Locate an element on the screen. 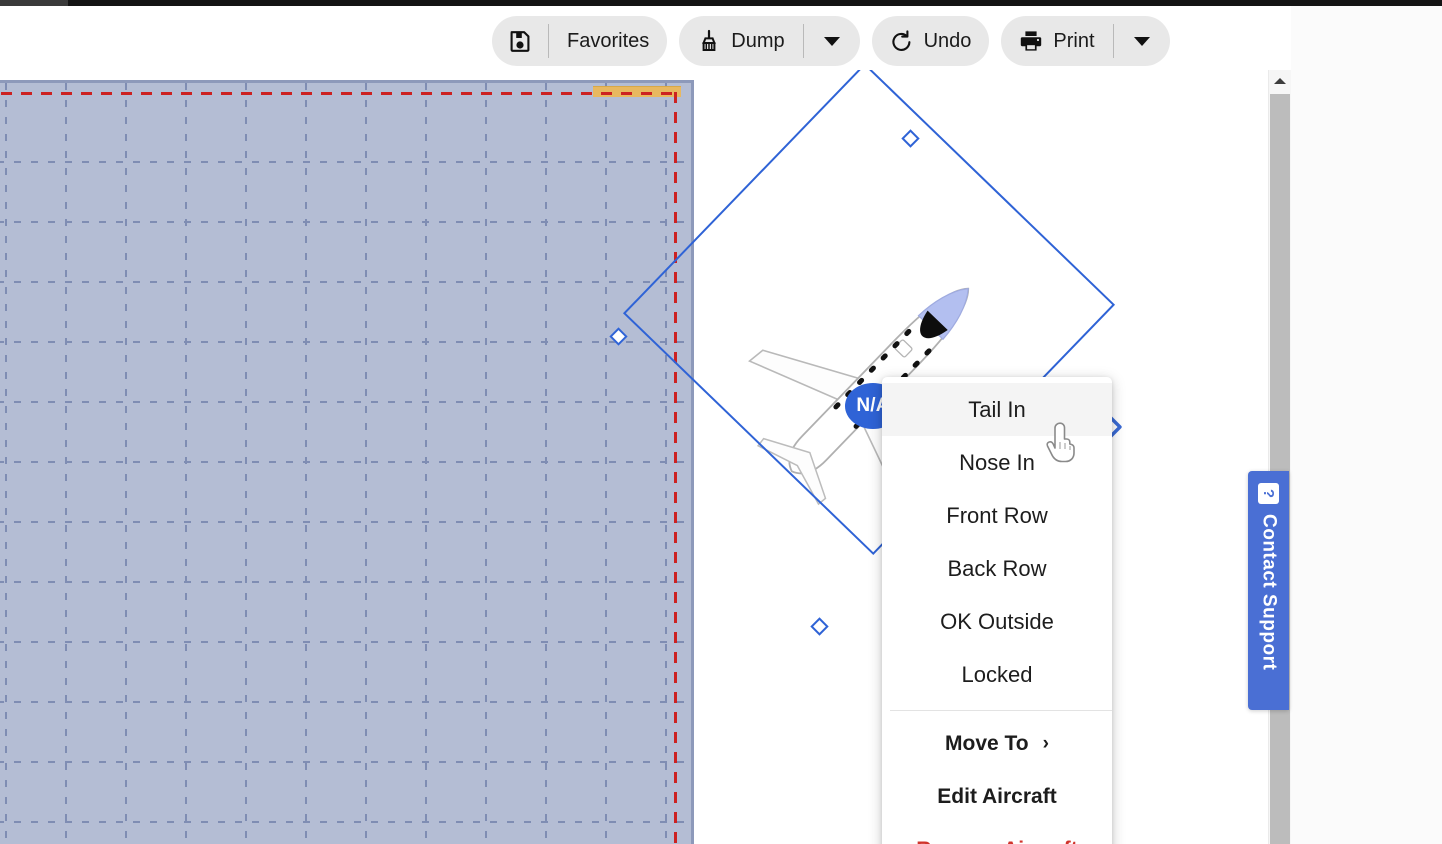 This screenshot has height=844, width=1442. scrollbar-thumb is located at coordinates (1280, 469).